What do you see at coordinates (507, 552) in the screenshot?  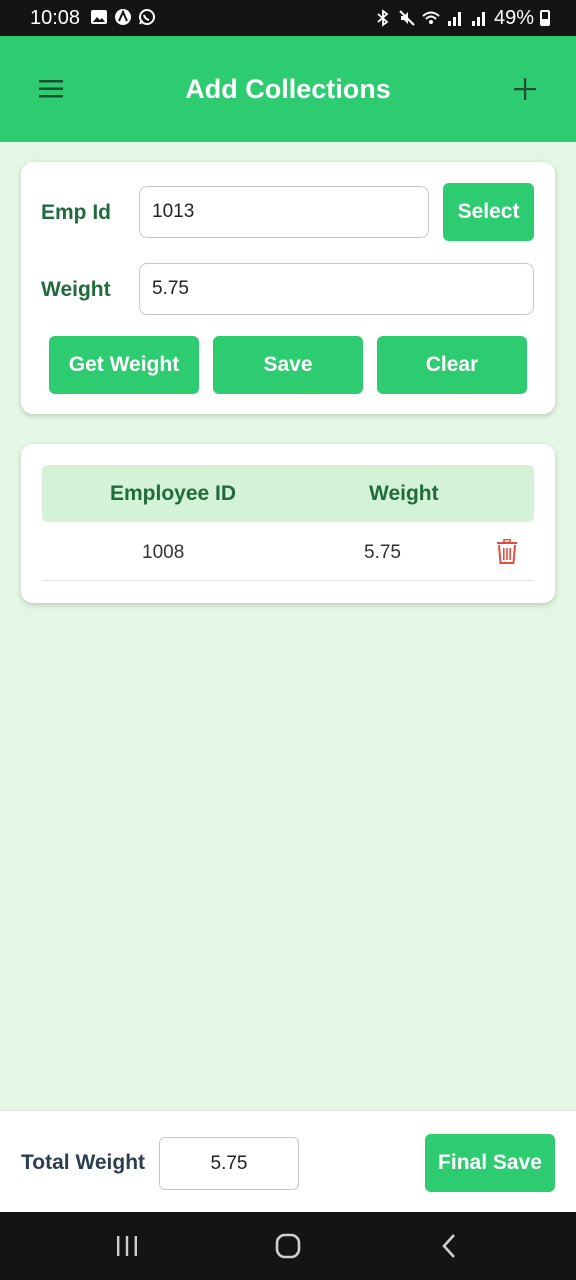 I see `trash-icon` at bounding box center [507, 552].